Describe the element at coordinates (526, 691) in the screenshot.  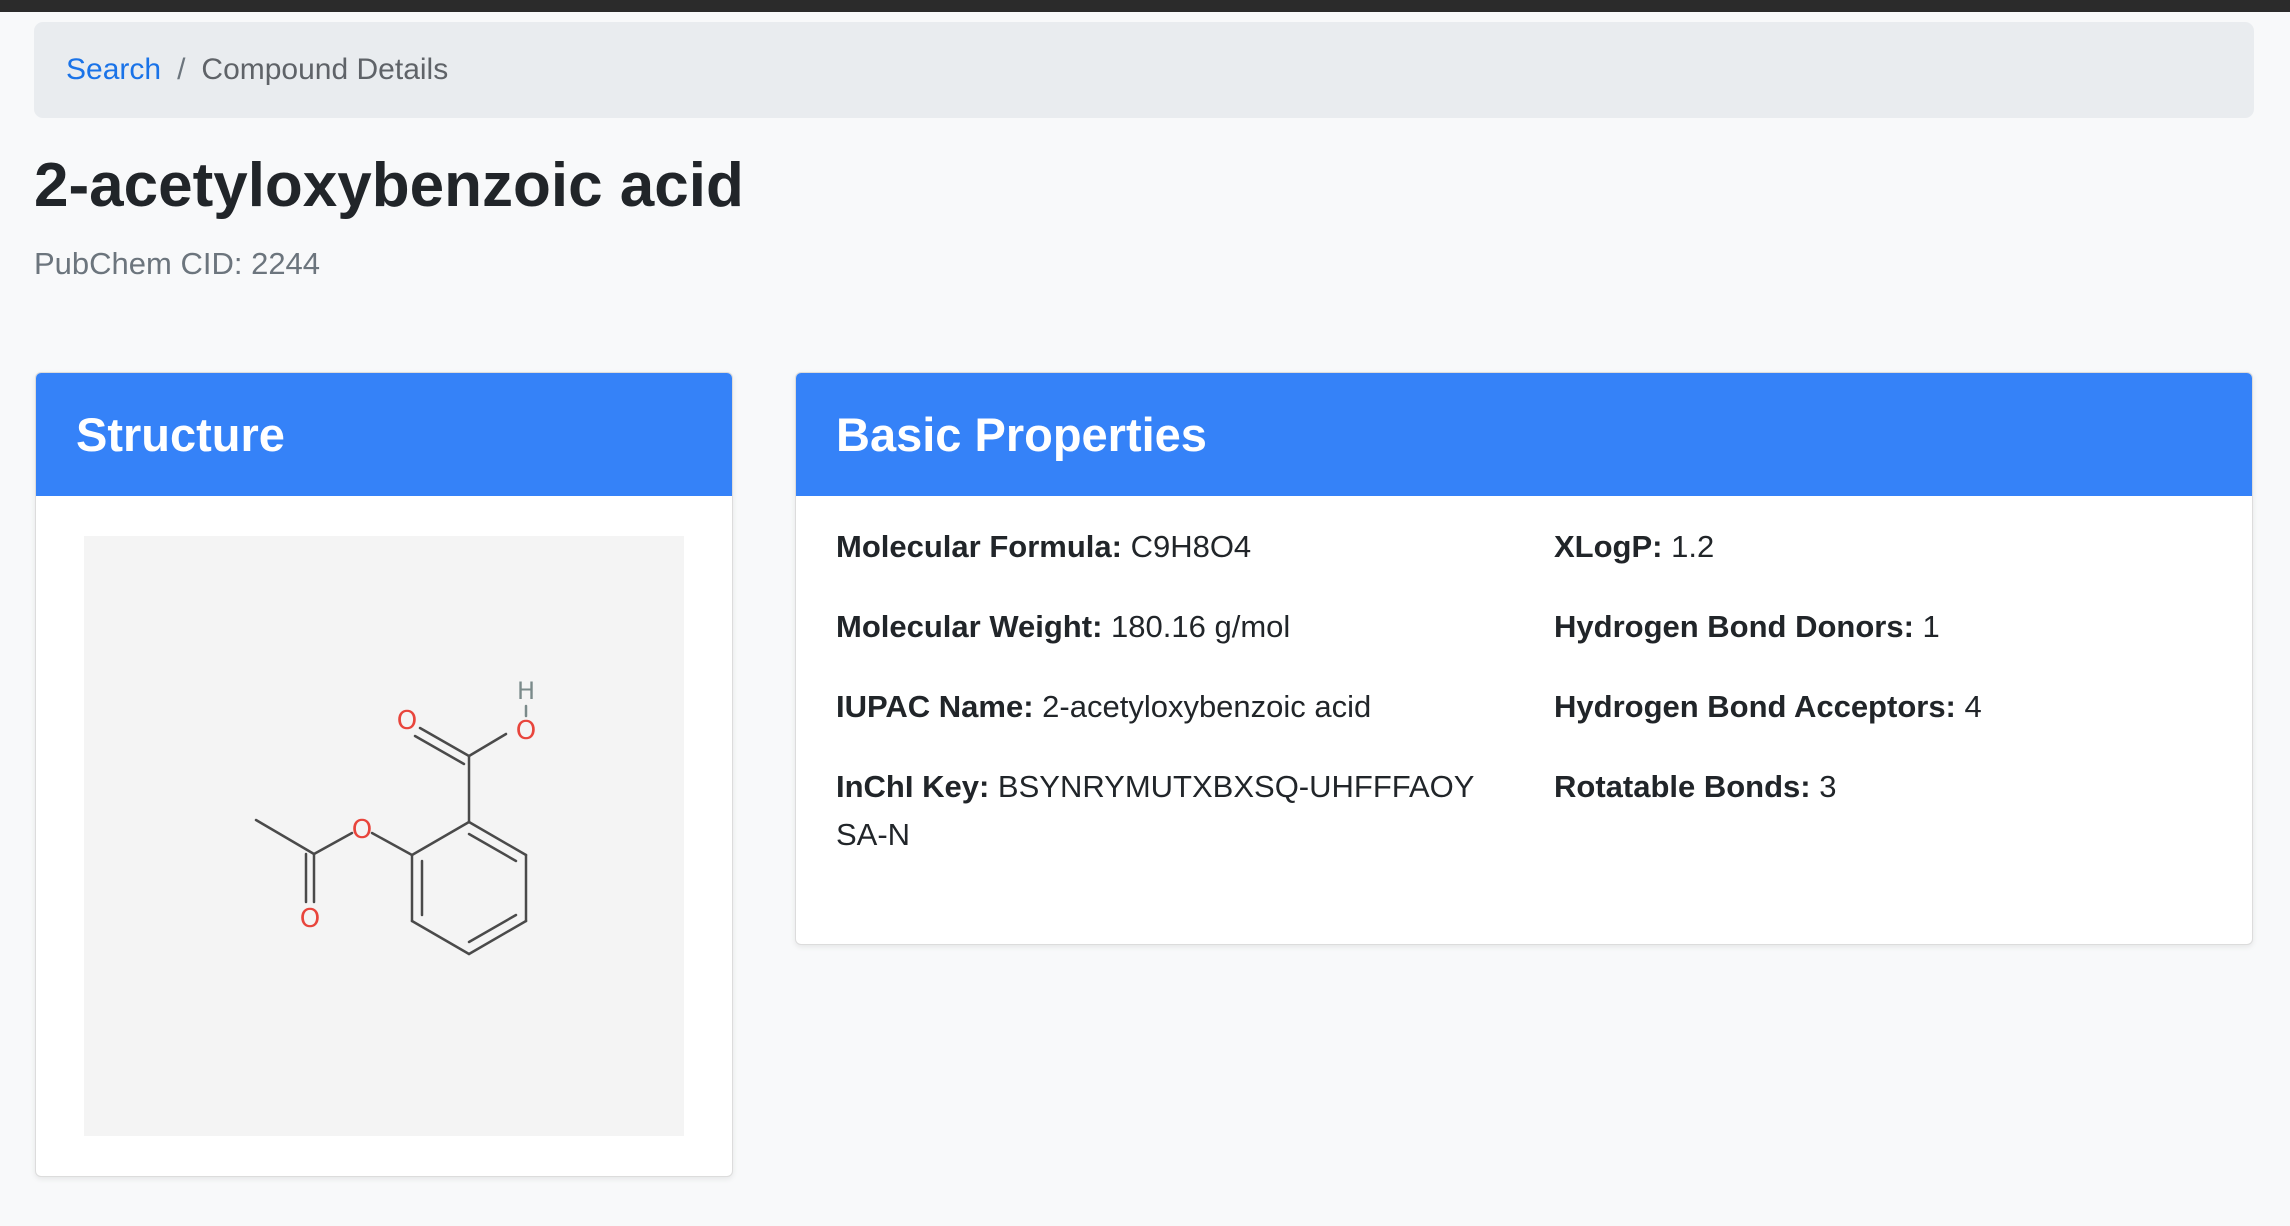
I see `atom-hydroxyl-h: H` at that location.